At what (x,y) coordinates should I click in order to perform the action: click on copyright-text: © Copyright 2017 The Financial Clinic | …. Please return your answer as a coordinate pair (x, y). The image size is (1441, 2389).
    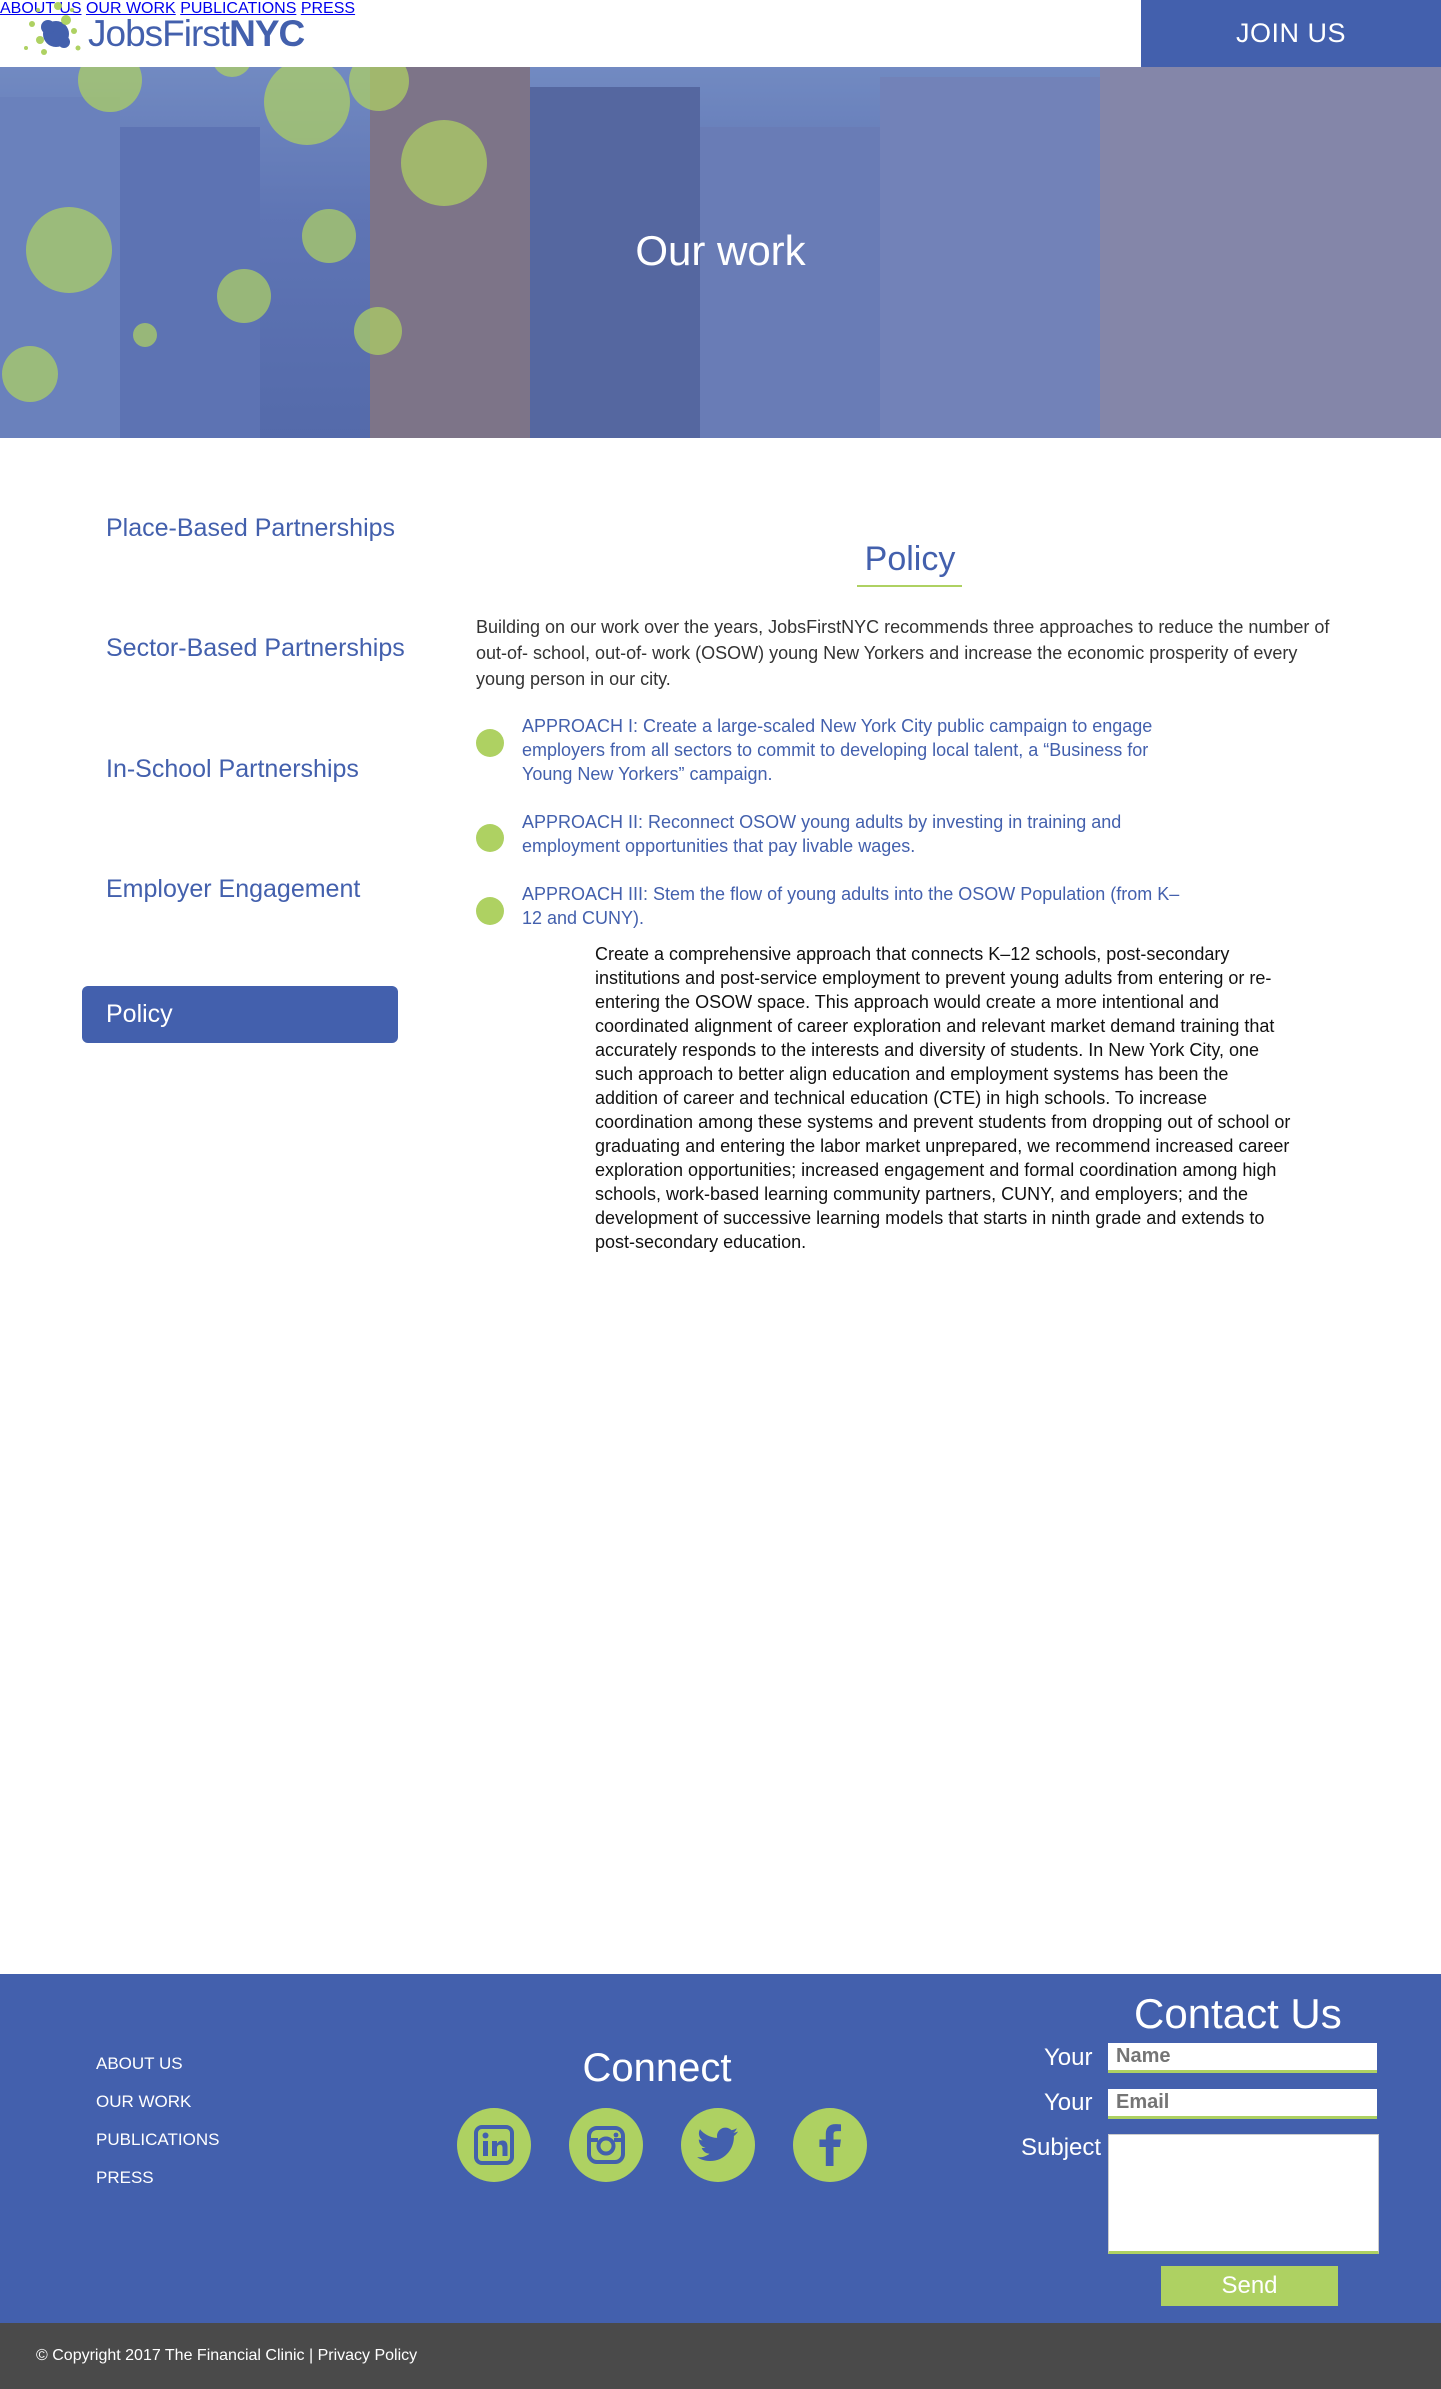
    Looking at the image, I should click on (227, 2355).